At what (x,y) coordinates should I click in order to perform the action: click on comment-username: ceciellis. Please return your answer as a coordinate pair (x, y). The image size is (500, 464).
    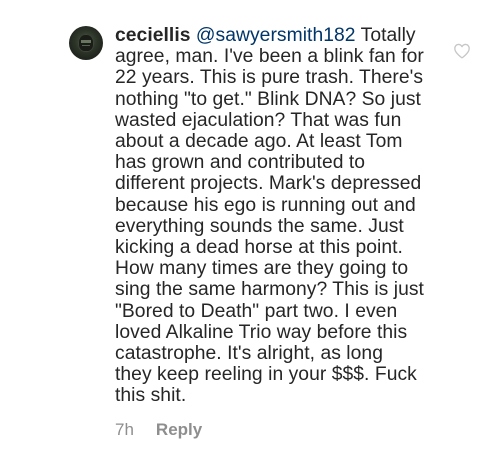
    Looking at the image, I should click on (153, 35).